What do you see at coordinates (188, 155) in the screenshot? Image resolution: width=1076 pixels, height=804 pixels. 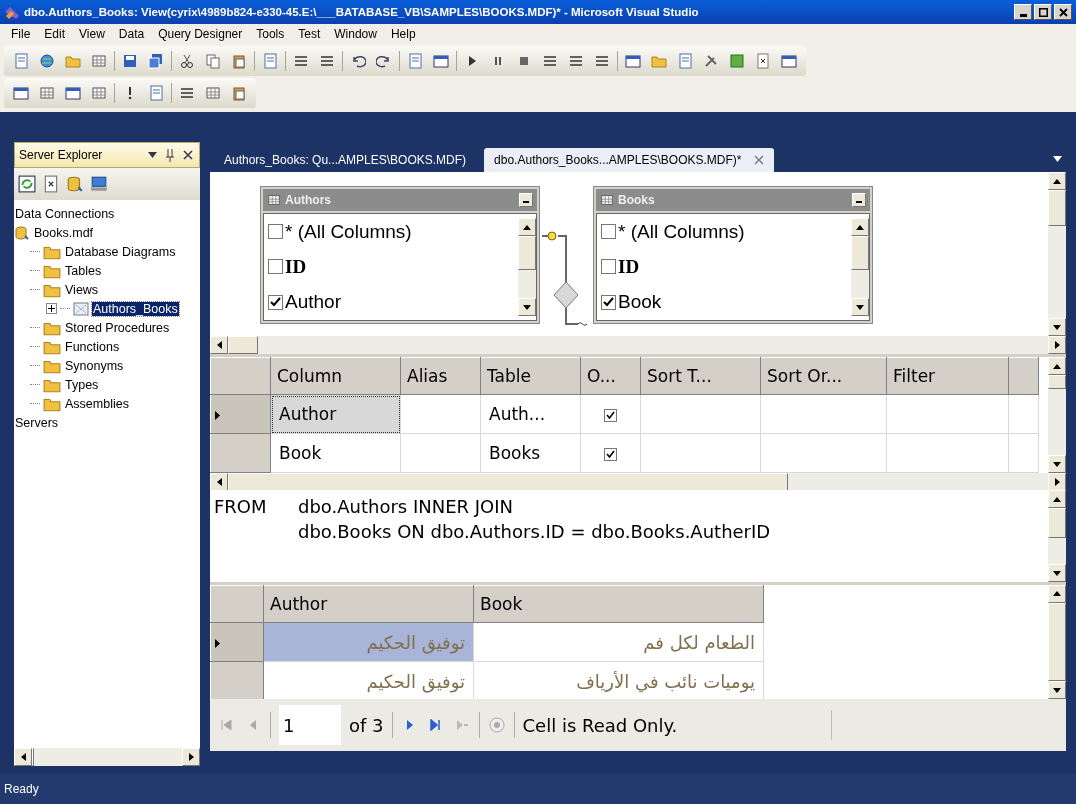 I see `close-icon` at bounding box center [188, 155].